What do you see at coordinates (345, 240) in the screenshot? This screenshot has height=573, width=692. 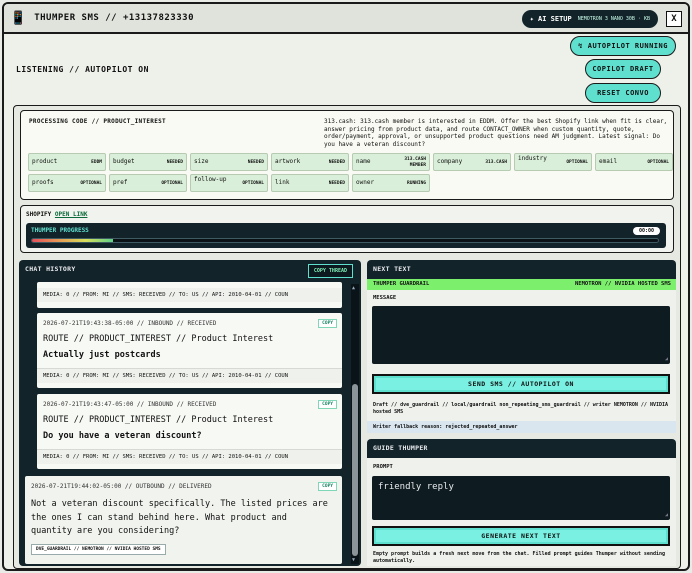 I see `progress-track` at bounding box center [345, 240].